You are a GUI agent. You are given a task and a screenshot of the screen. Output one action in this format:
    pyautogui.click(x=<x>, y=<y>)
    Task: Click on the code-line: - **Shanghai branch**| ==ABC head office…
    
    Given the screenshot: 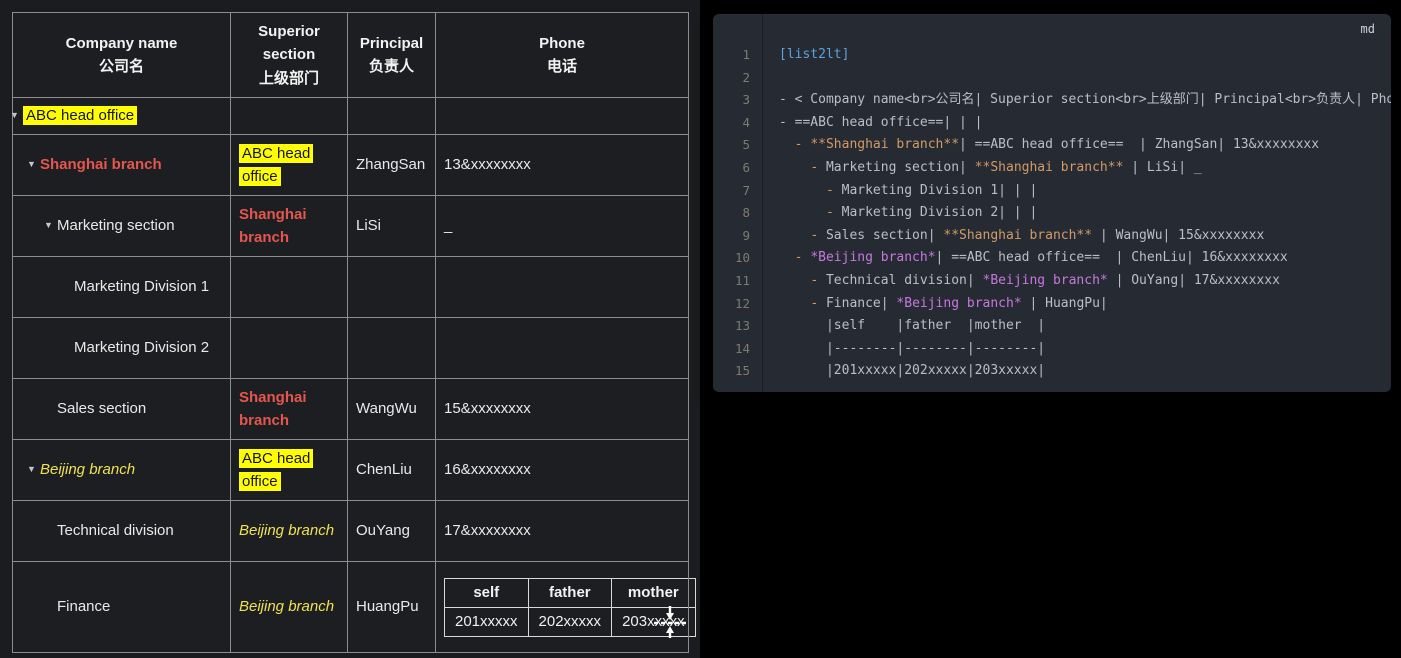 What is the action you would take?
    pyautogui.click(x=1085, y=145)
    